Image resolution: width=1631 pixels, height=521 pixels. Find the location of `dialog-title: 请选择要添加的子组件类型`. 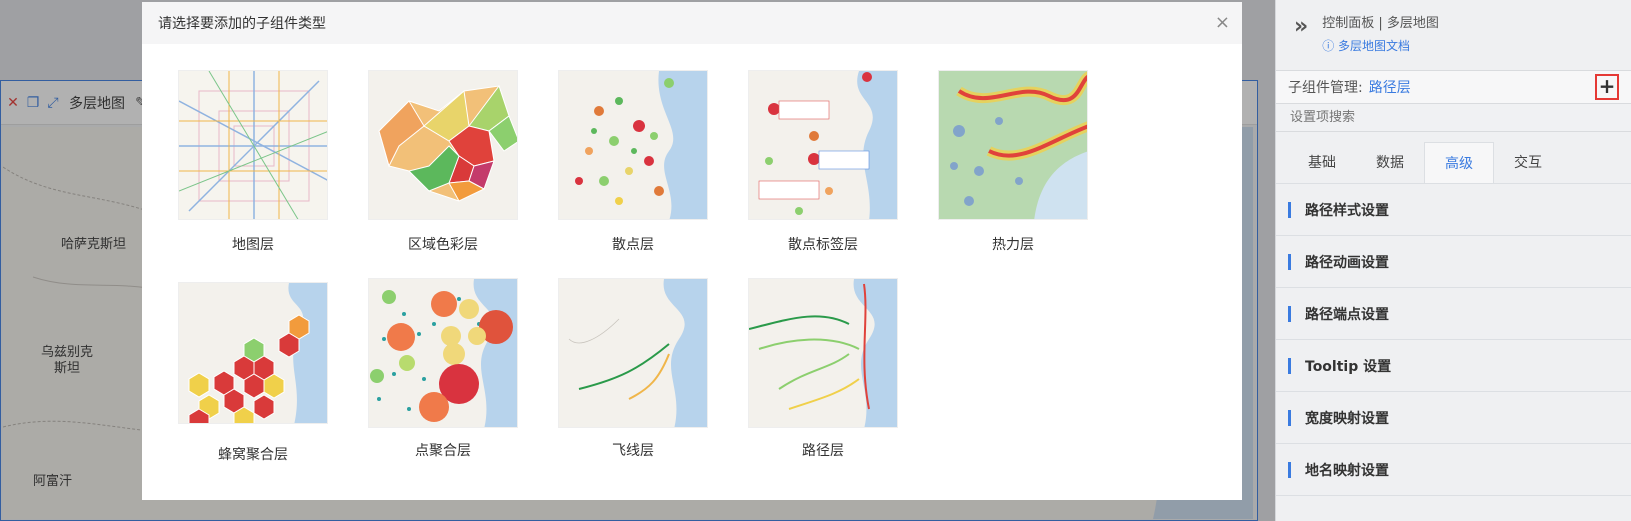

dialog-title: 请选择要添加的子组件类型 is located at coordinates (242, 24).